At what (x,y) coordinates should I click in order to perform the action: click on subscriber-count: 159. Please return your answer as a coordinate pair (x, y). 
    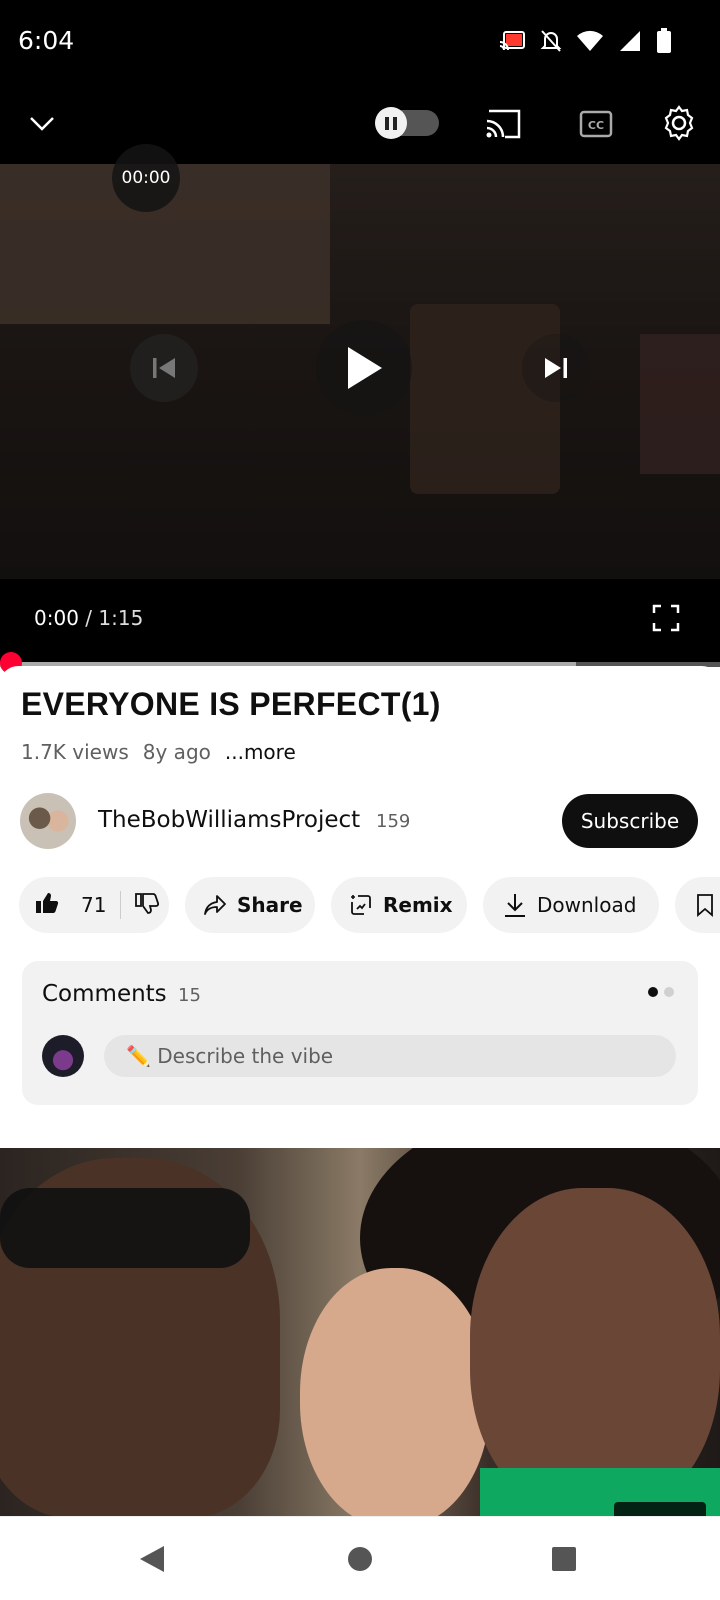
    Looking at the image, I should click on (393, 821).